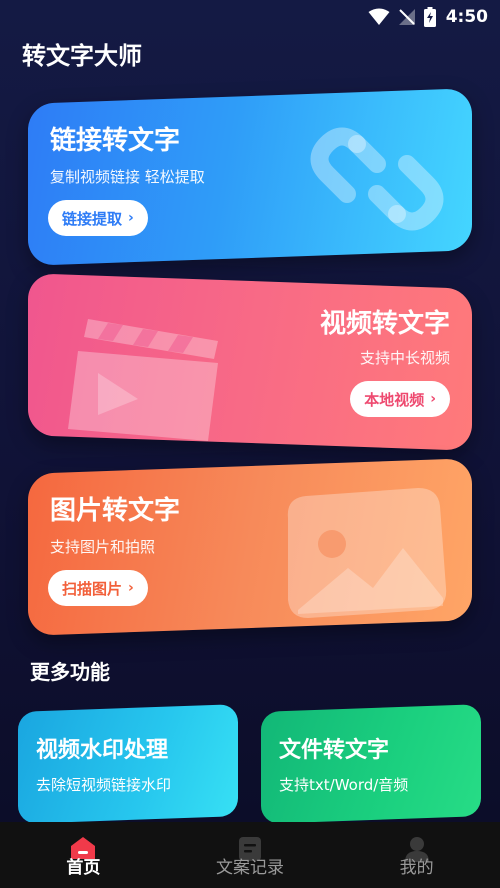  What do you see at coordinates (384, 324) in the screenshot?
I see `video-card-title: 视频转文字` at bounding box center [384, 324].